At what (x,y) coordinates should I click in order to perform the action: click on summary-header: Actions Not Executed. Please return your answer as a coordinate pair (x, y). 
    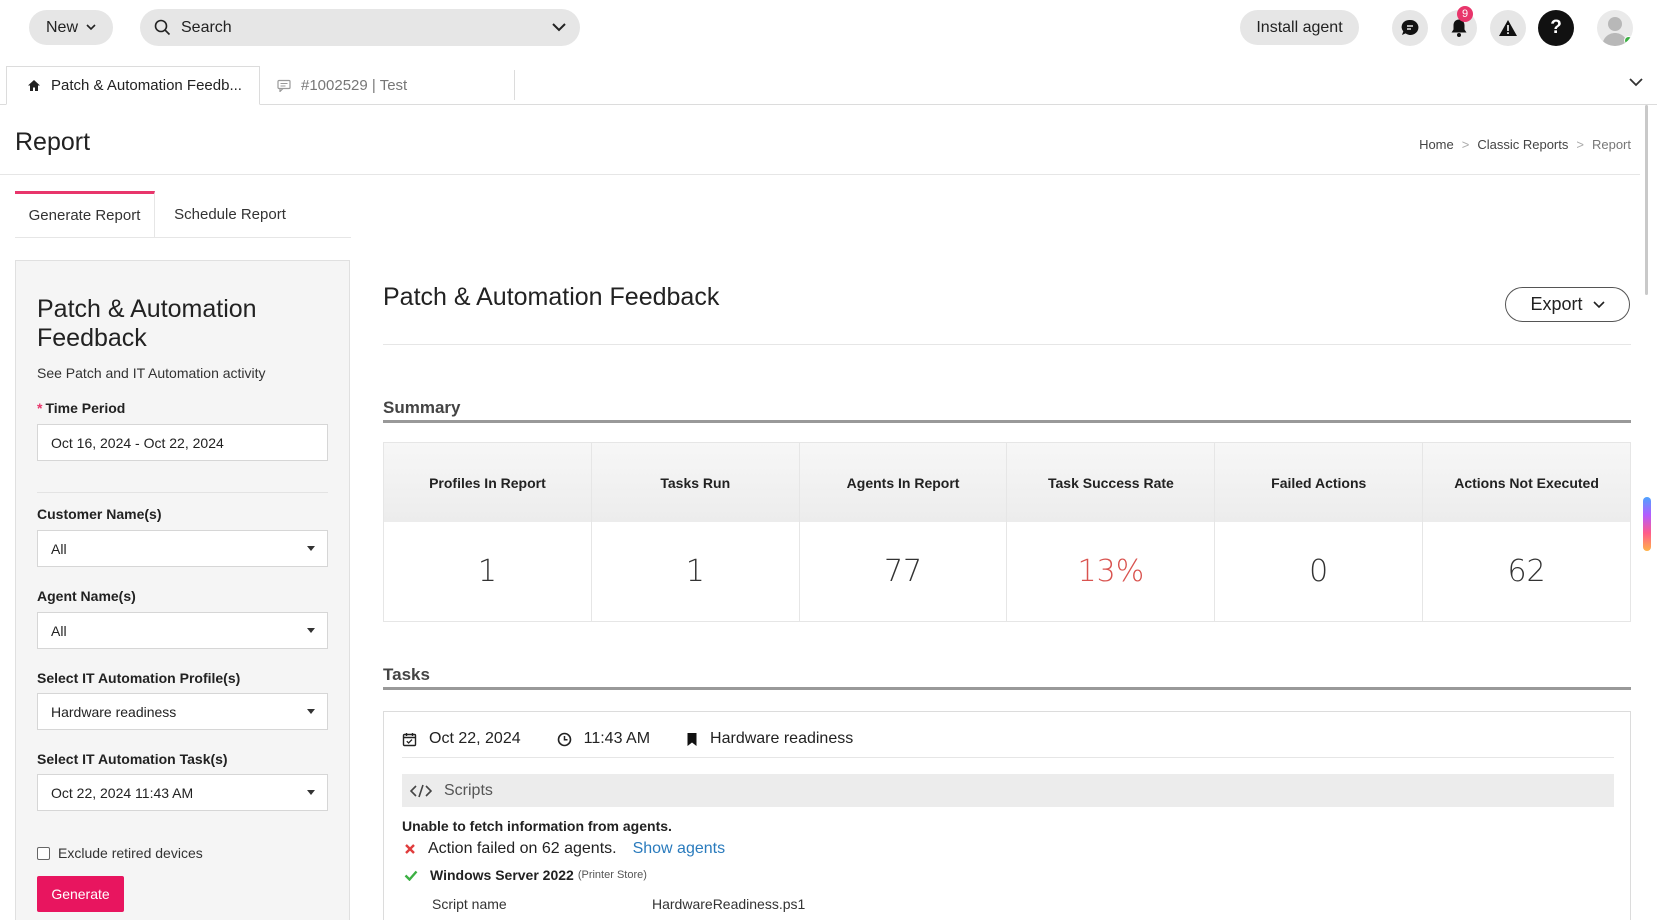
    Looking at the image, I should click on (1526, 482).